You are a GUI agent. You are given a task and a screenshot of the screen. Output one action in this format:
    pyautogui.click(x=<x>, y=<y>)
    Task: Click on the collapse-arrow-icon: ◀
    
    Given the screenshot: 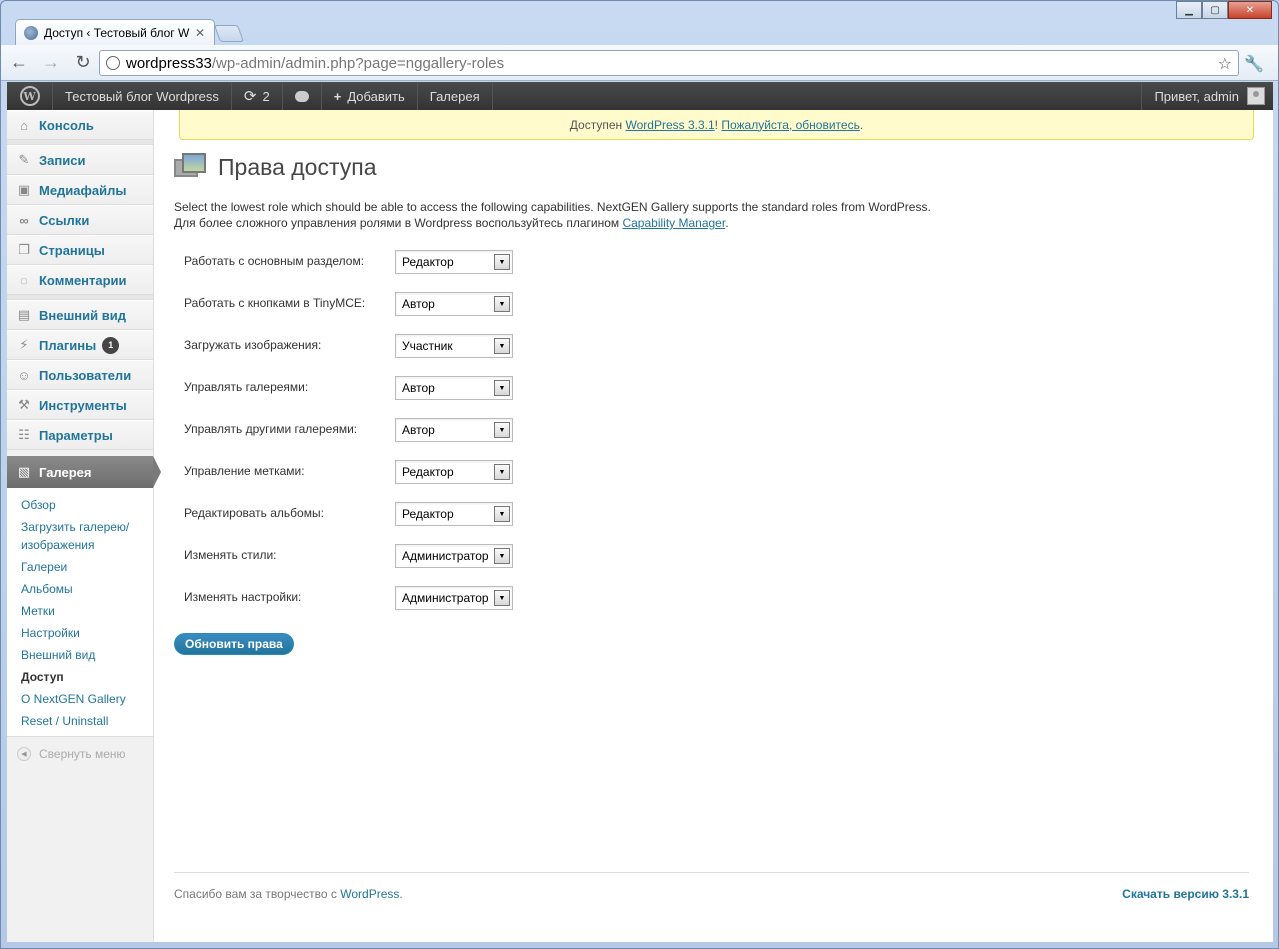 What is the action you would take?
    pyautogui.click(x=24, y=754)
    